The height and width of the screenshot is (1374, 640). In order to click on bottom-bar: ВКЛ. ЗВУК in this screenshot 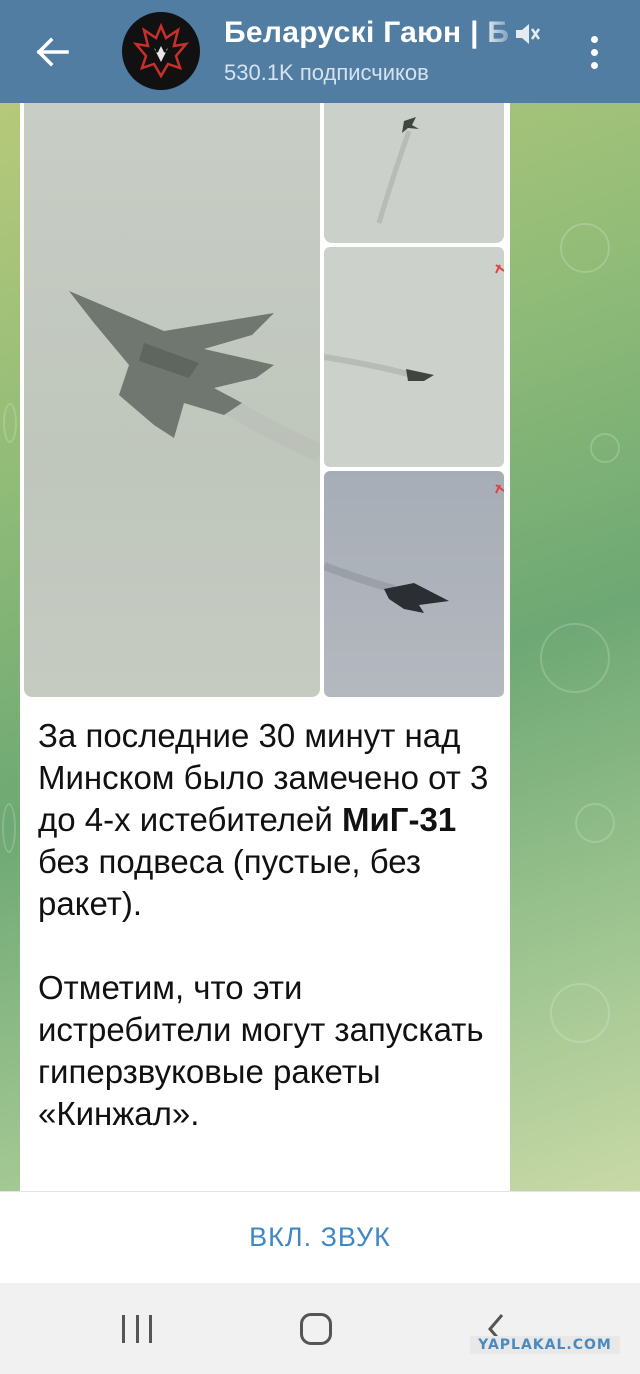, I will do `click(320, 1237)`.